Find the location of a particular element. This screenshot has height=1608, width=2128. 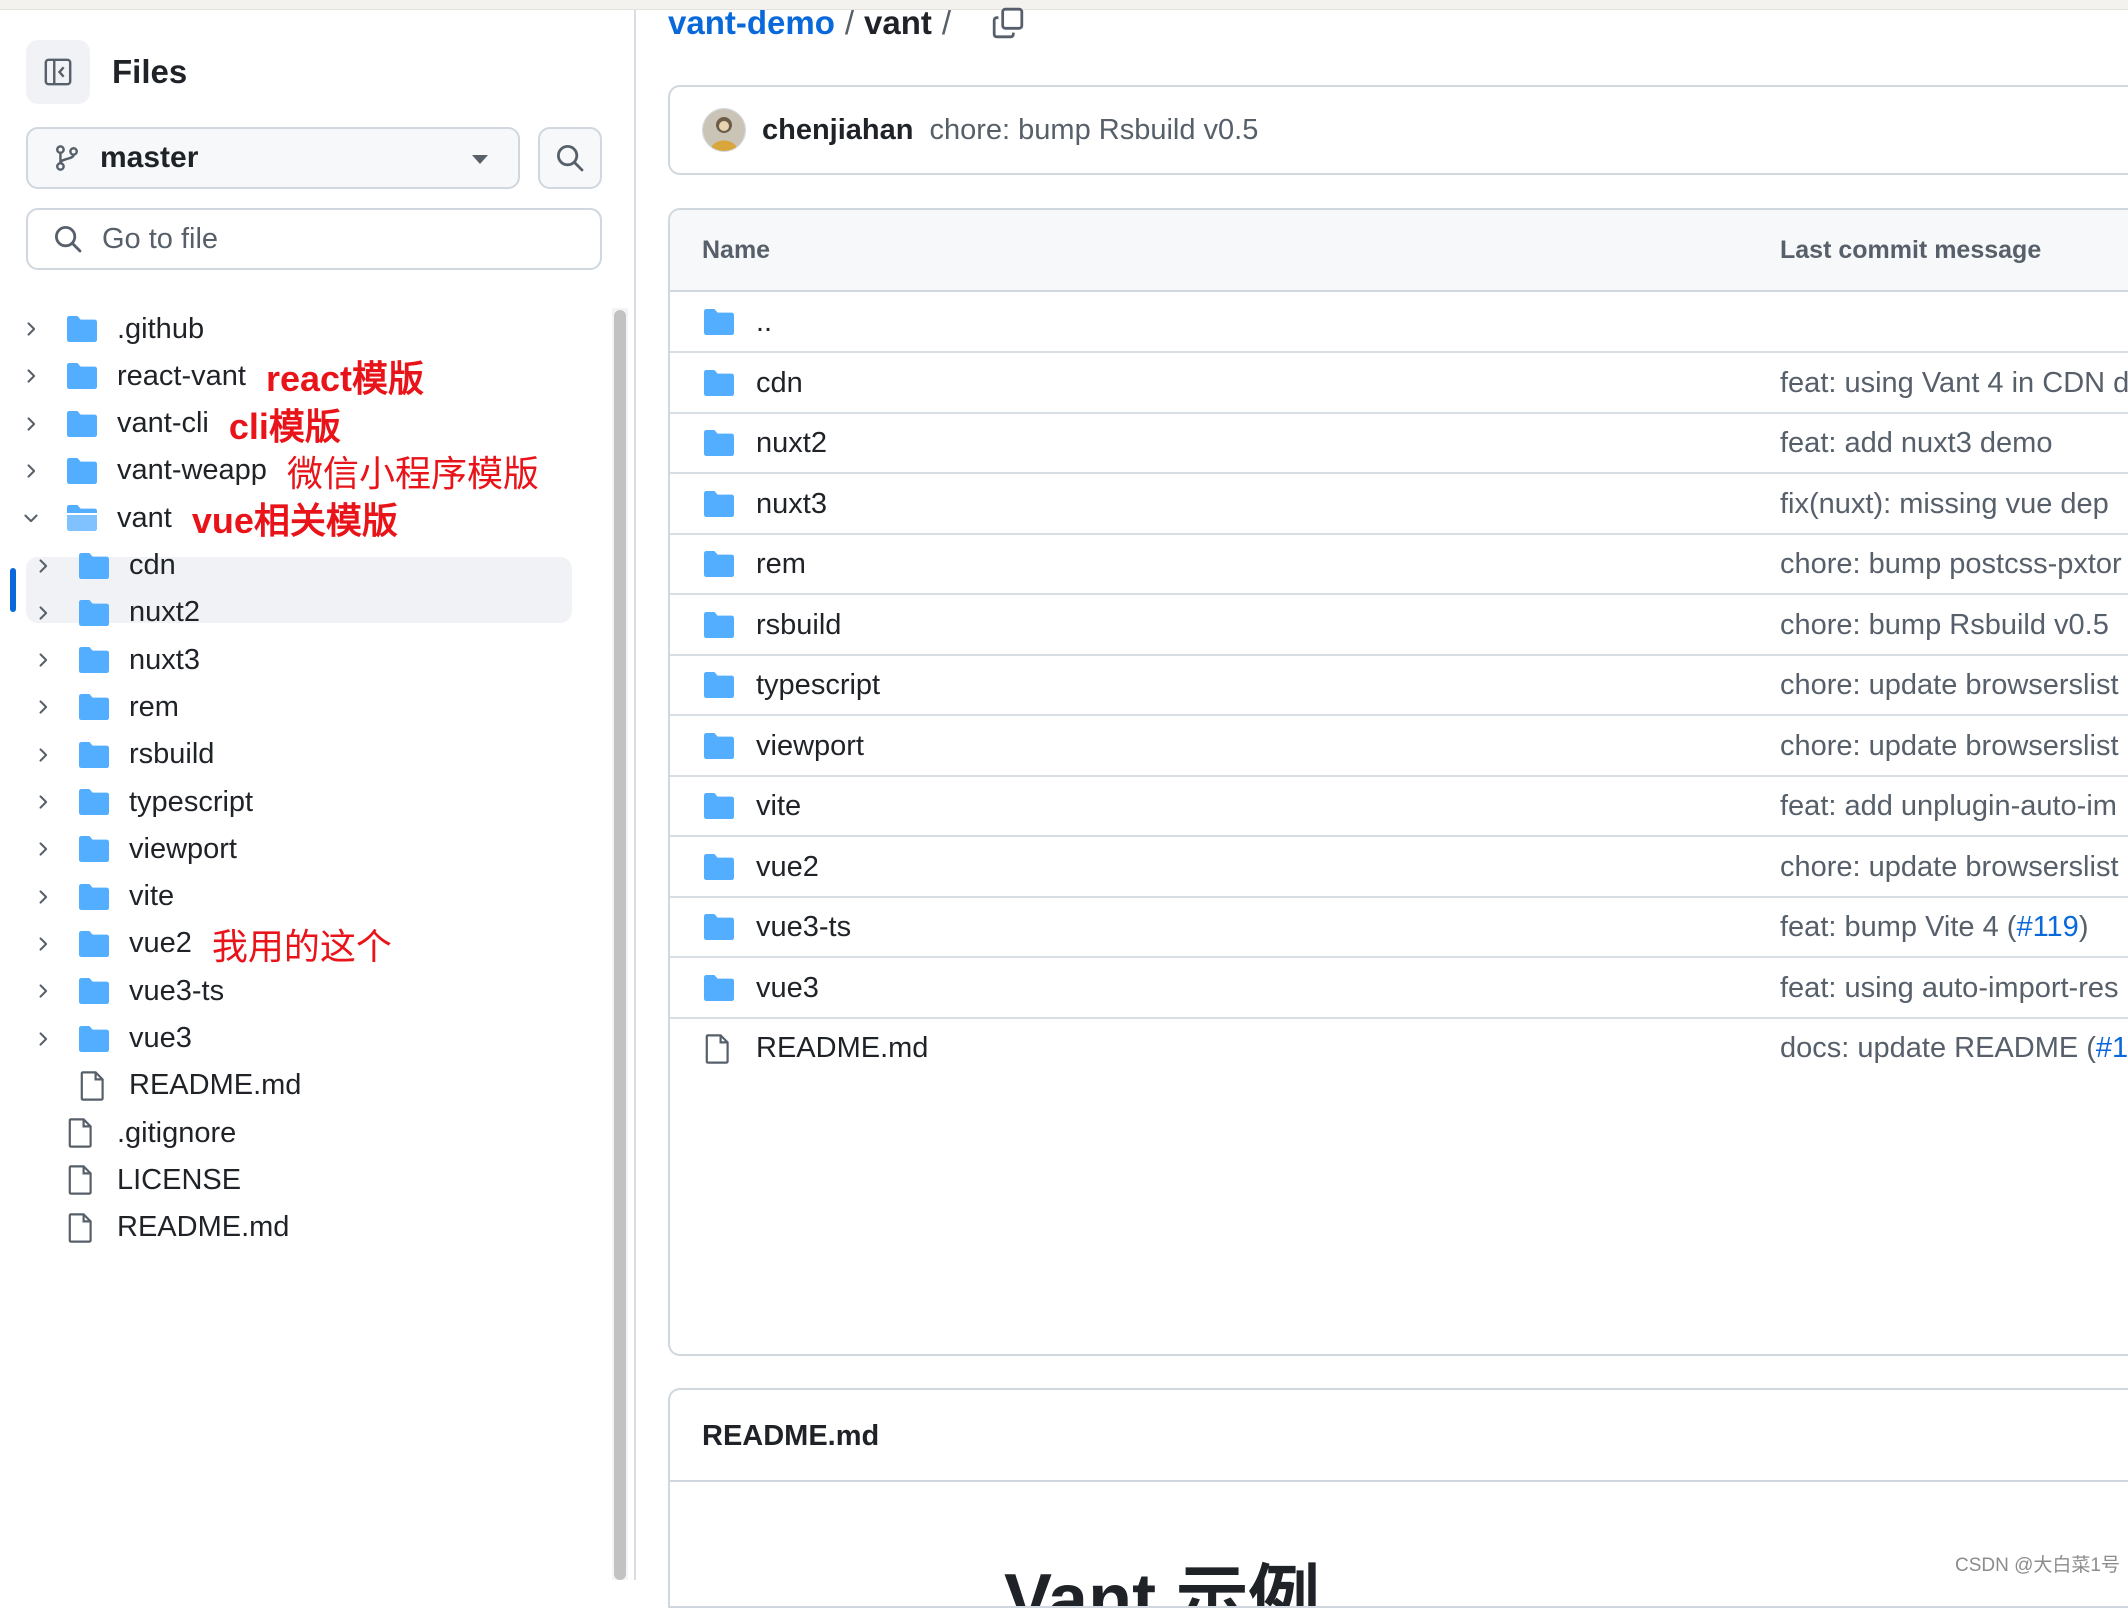

collapse-sidebar-button is located at coordinates (58, 72).